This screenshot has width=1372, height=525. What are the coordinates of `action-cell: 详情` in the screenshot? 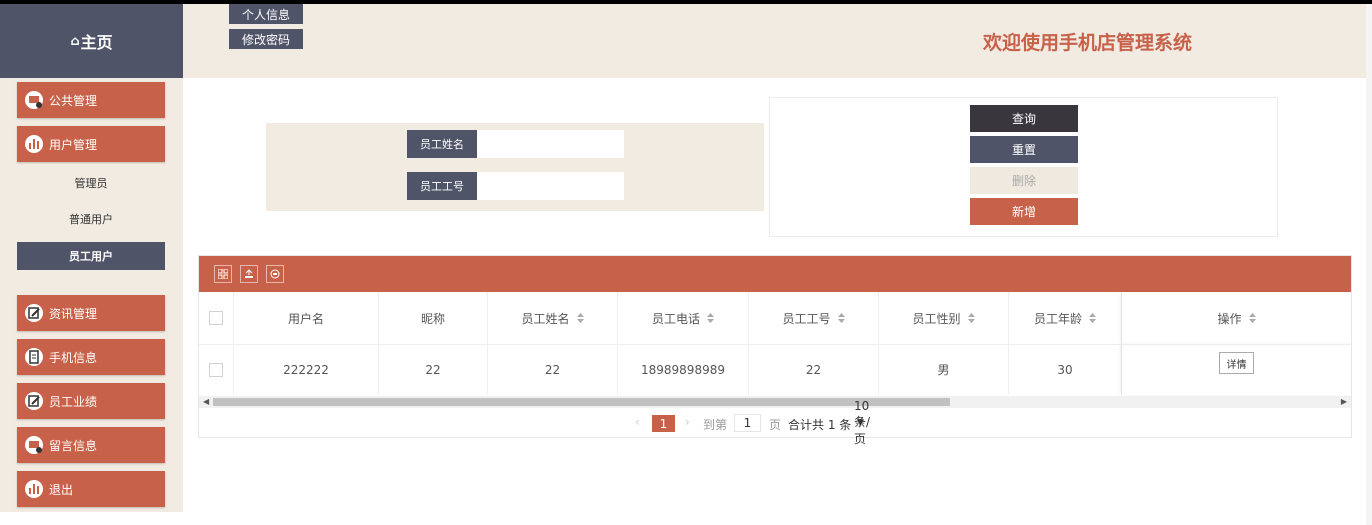 It's located at (1236, 369).